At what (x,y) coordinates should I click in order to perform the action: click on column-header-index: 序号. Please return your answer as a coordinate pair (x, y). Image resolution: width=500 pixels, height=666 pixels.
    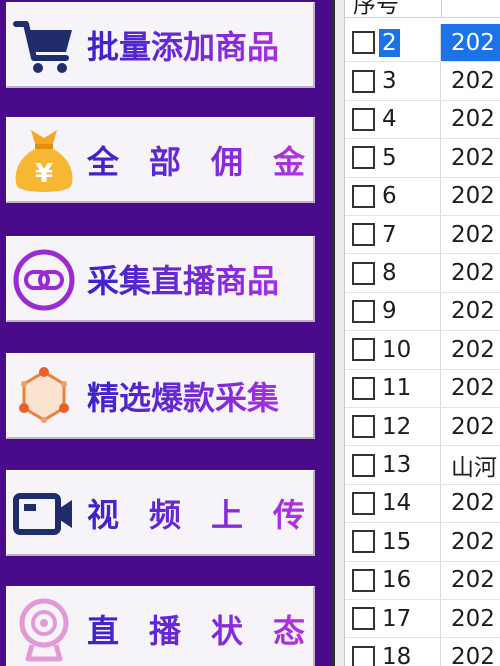
    Looking at the image, I should click on (376, 9).